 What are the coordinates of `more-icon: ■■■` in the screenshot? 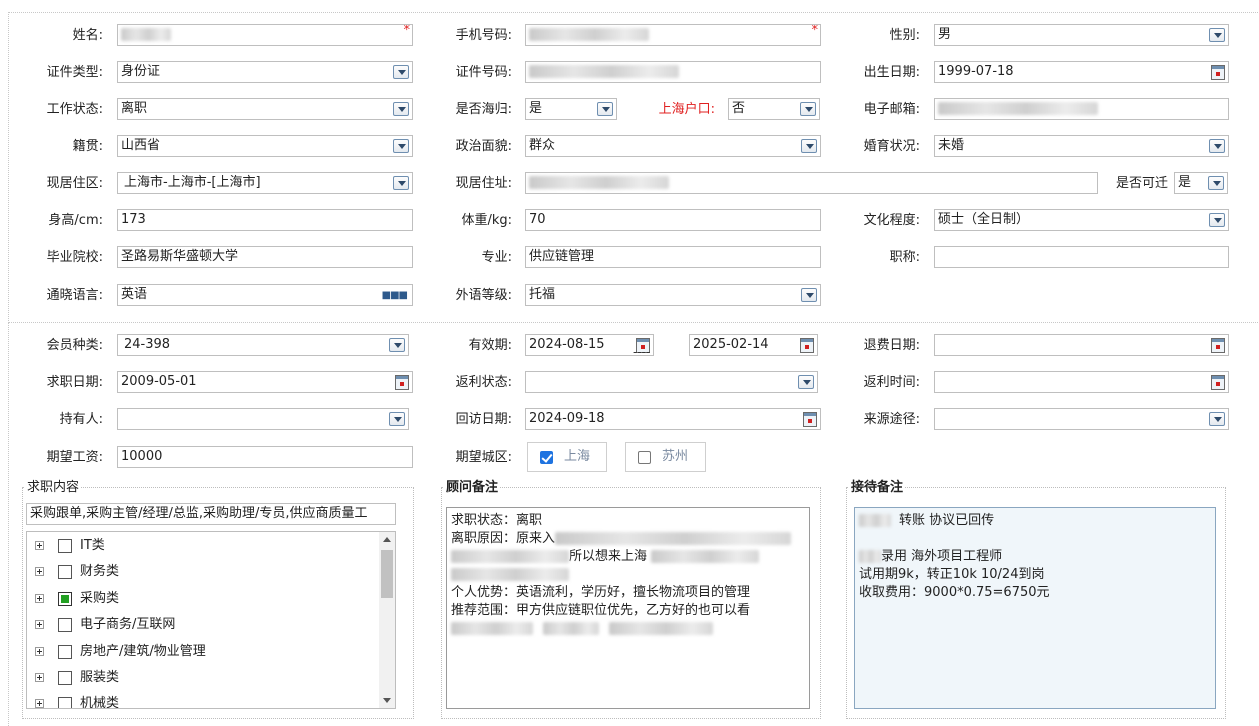 It's located at (395, 296).